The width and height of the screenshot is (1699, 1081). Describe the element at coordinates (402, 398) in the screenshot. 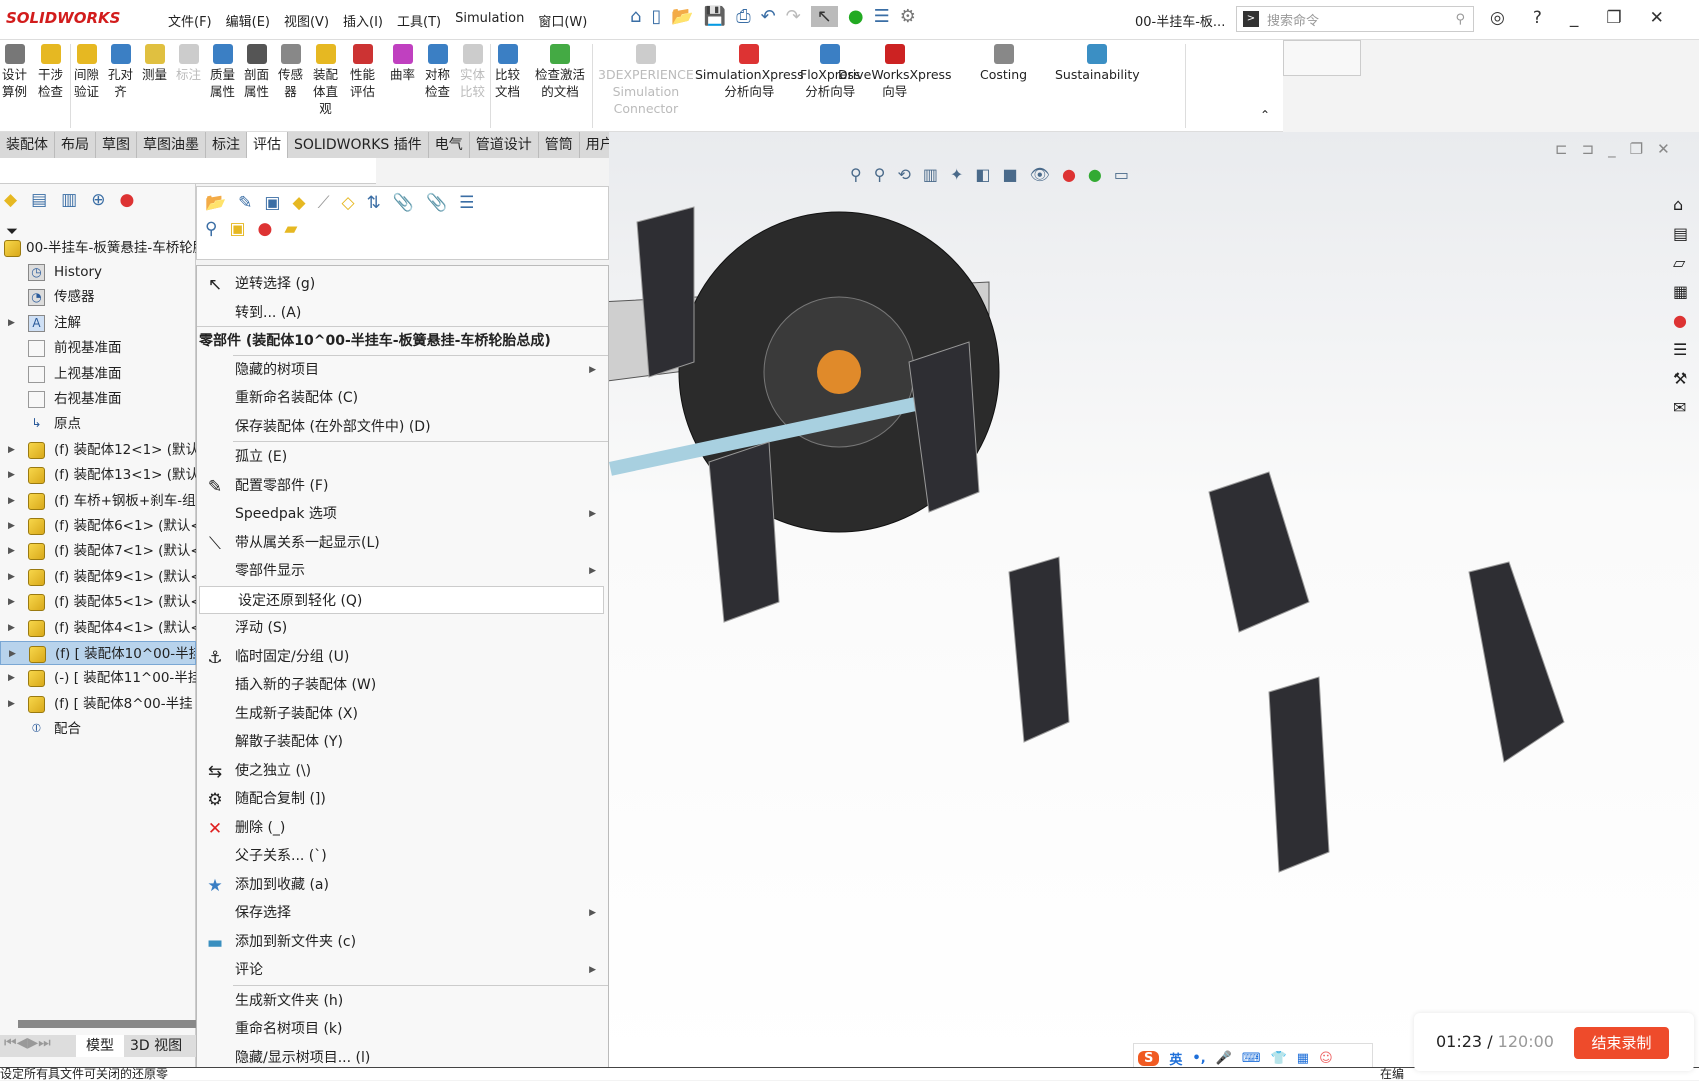

I see `context-menu-item: 重新命名装配体 (C)` at that location.